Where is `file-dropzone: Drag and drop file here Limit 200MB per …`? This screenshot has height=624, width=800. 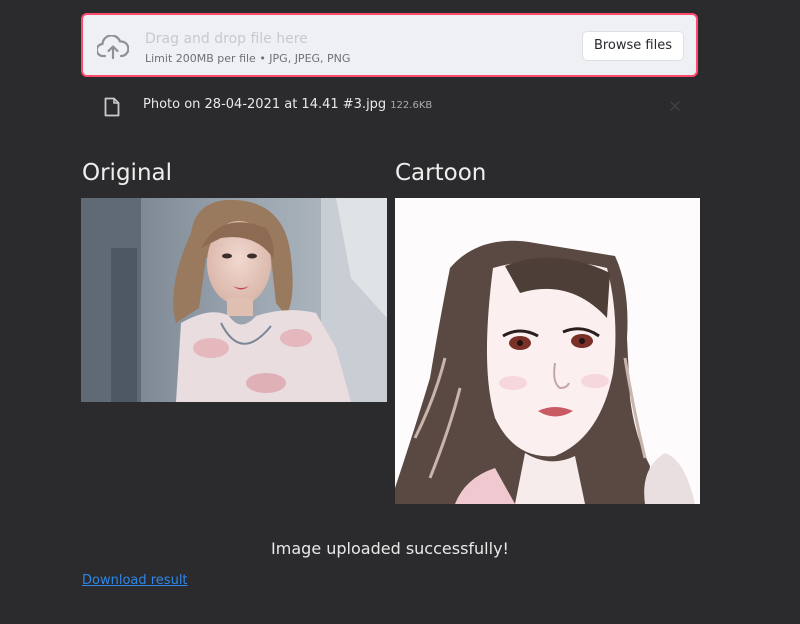
file-dropzone: Drag and drop file here Limit 200MB per … is located at coordinates (389, 45).